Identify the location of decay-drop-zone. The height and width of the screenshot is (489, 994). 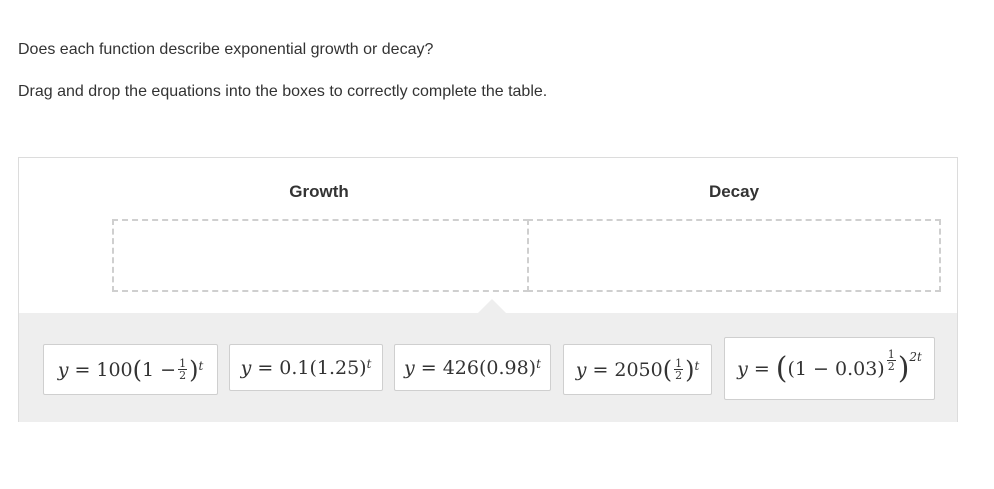
(734, 255).